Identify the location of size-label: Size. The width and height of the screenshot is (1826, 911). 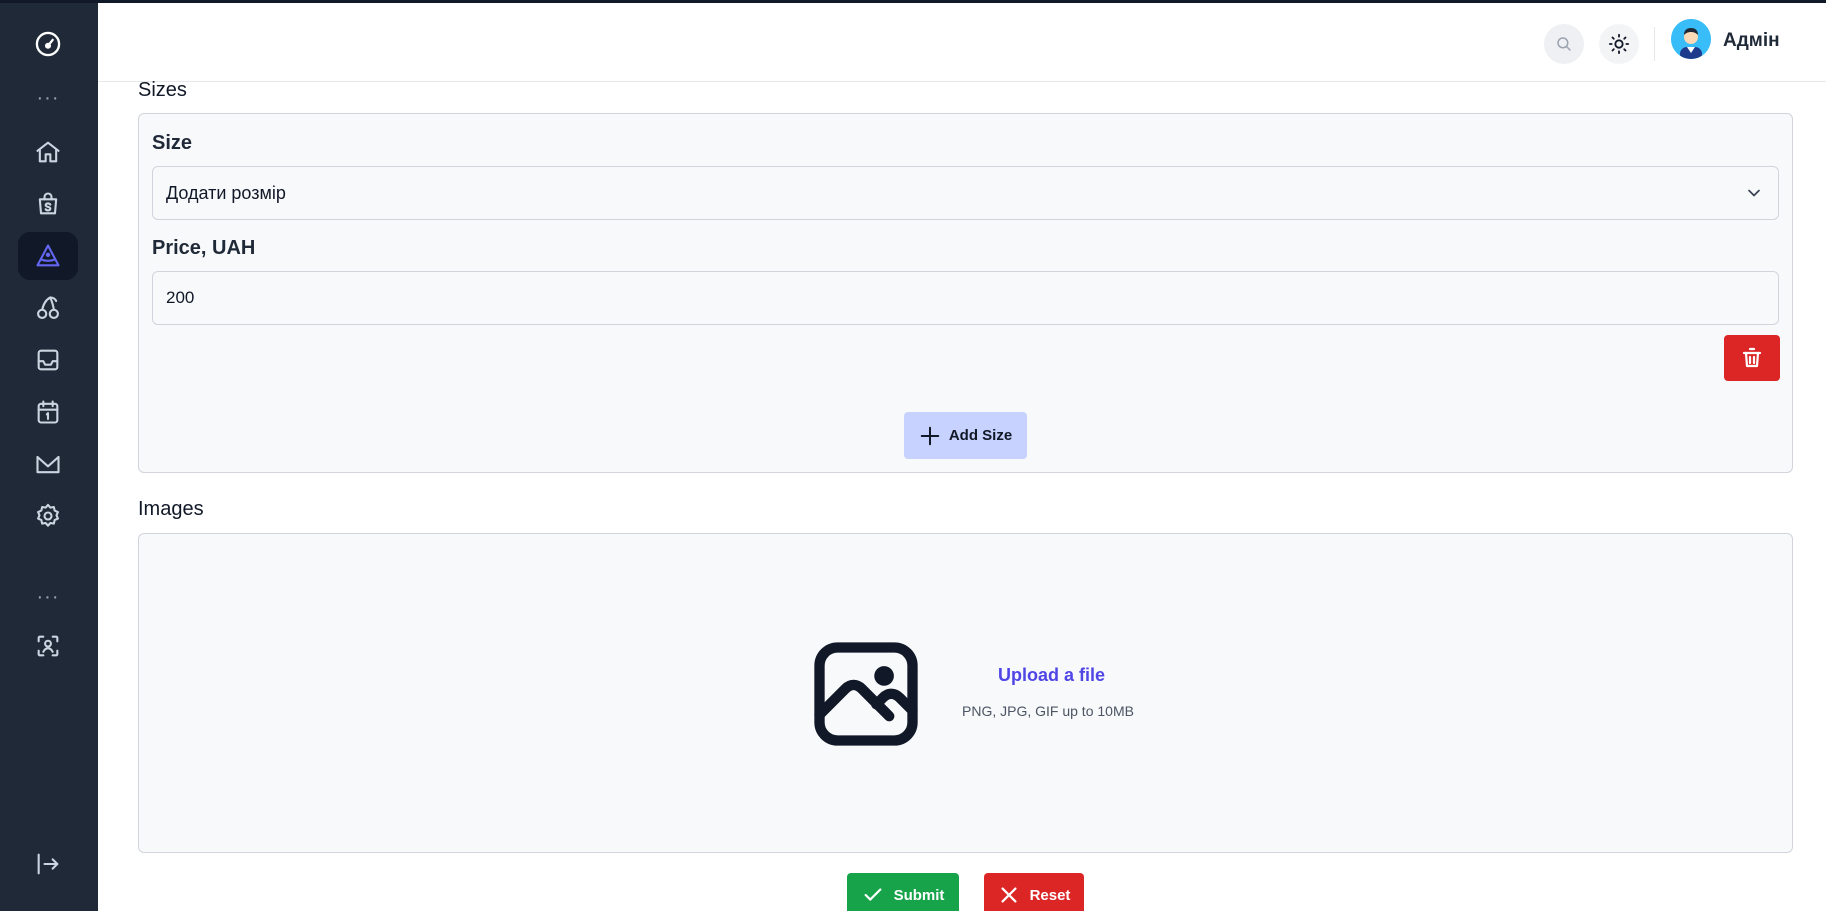
(172, 143).